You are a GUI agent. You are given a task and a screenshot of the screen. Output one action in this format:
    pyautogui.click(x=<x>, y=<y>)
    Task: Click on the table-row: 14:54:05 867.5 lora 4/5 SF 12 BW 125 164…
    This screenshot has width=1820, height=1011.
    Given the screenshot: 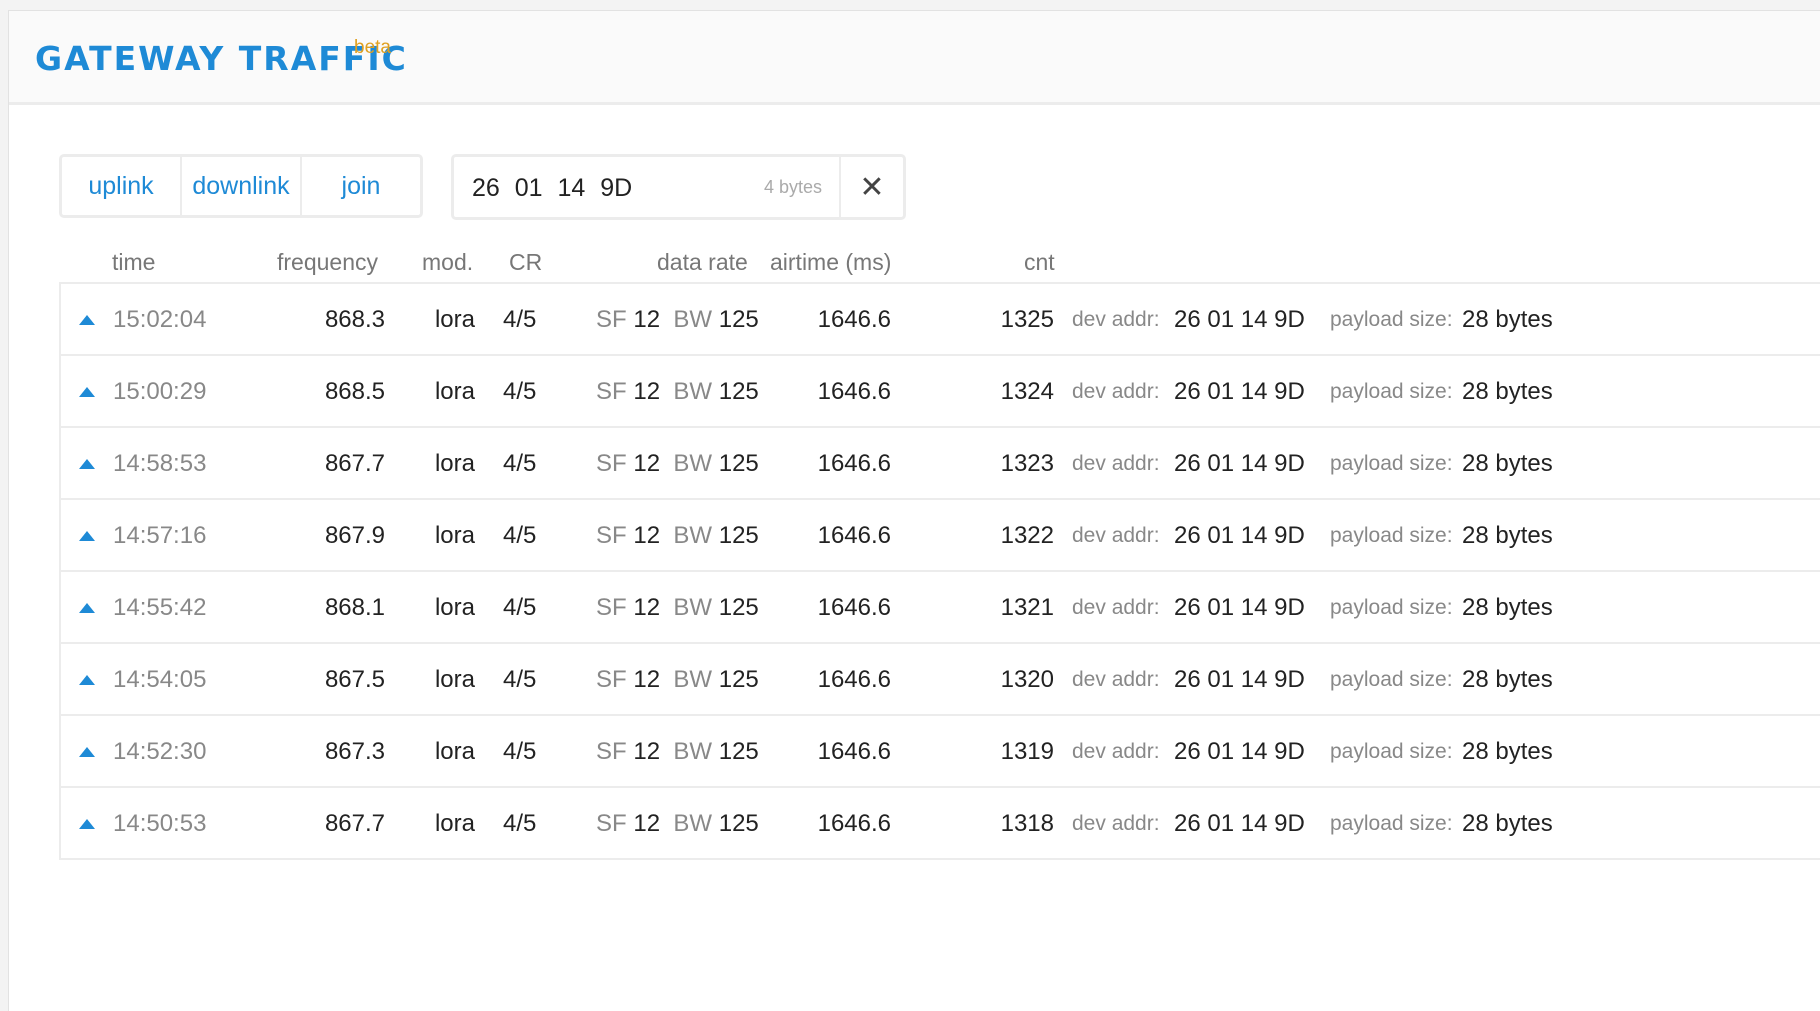 What is the action you would take?
    pyautogui.click(x=940, y=680)
    